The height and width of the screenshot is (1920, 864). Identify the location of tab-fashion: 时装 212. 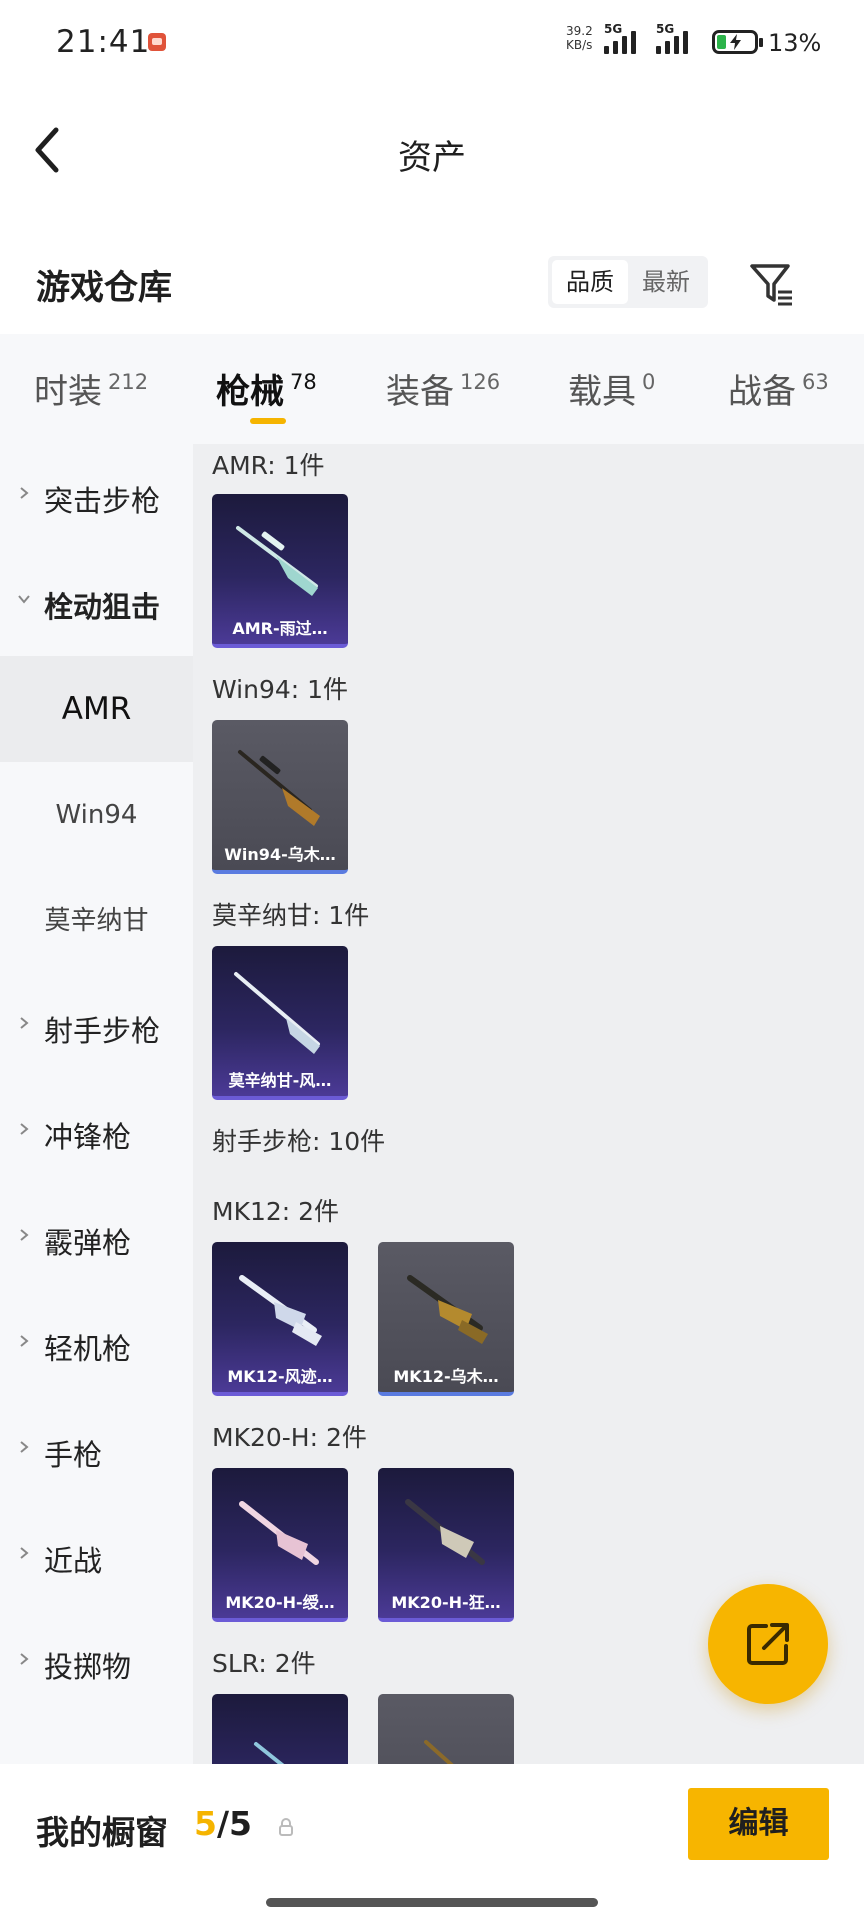
(91, 388).